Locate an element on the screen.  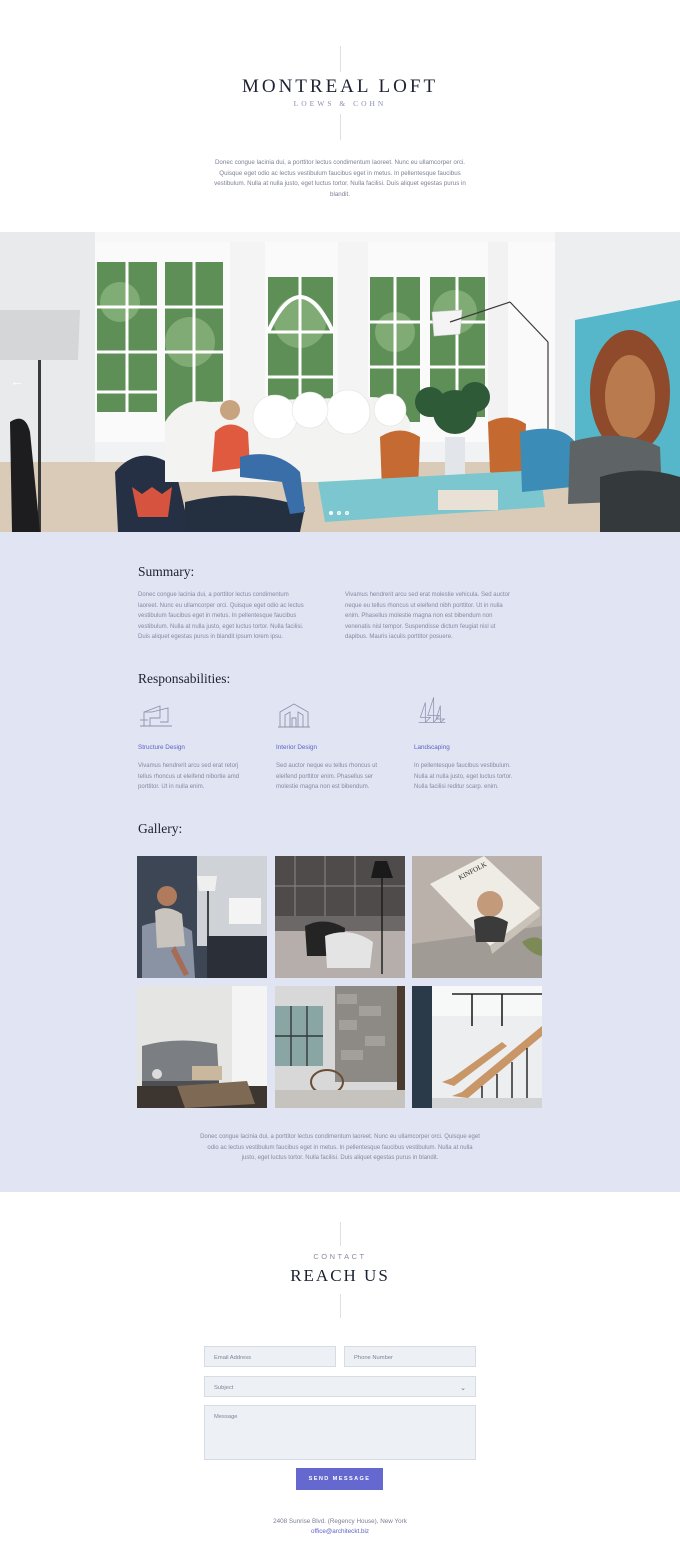
responsibilities-heading: Responsabilities: is located at coordinates (184, 678).